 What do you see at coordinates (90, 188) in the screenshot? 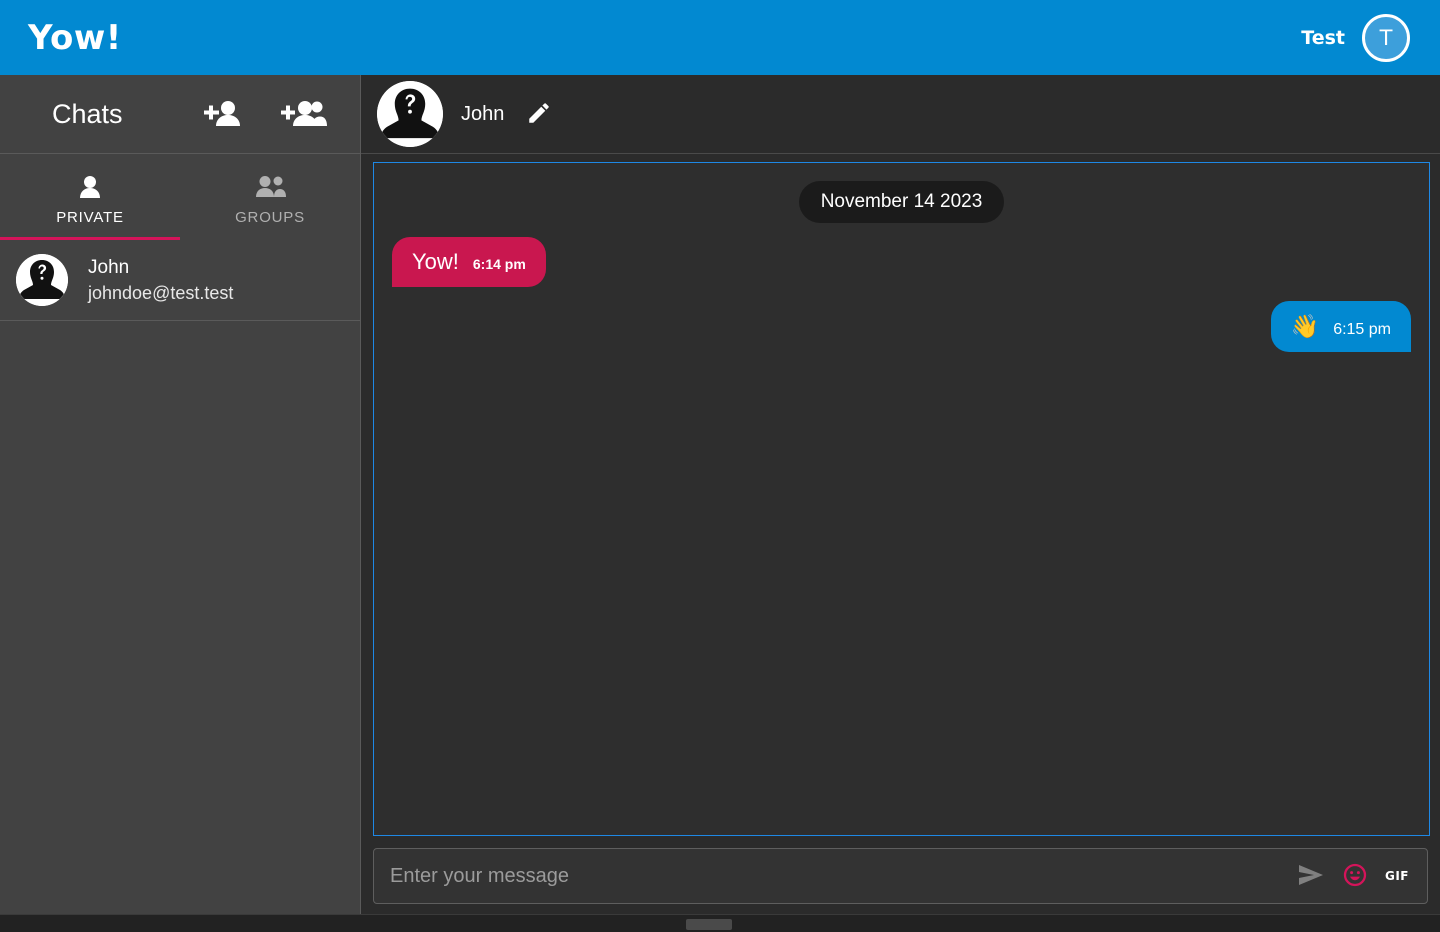
I see `person-icon` at bounding box center [90, 188].